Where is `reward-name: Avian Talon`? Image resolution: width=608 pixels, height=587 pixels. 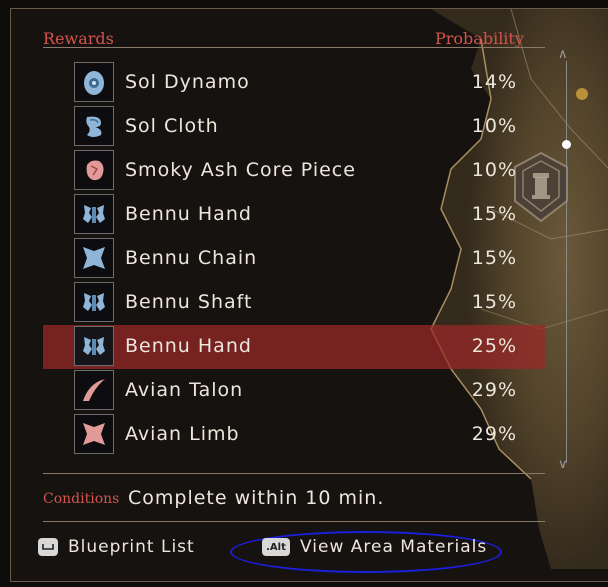
reward-name: Avian Talon is located at coordinates (184, 390).